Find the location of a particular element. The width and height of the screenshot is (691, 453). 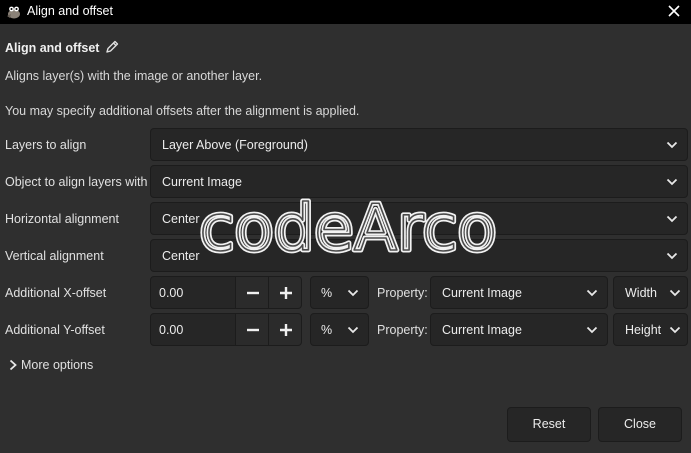

y-offset-value: 0.00 is located at coordinates (171, 330).